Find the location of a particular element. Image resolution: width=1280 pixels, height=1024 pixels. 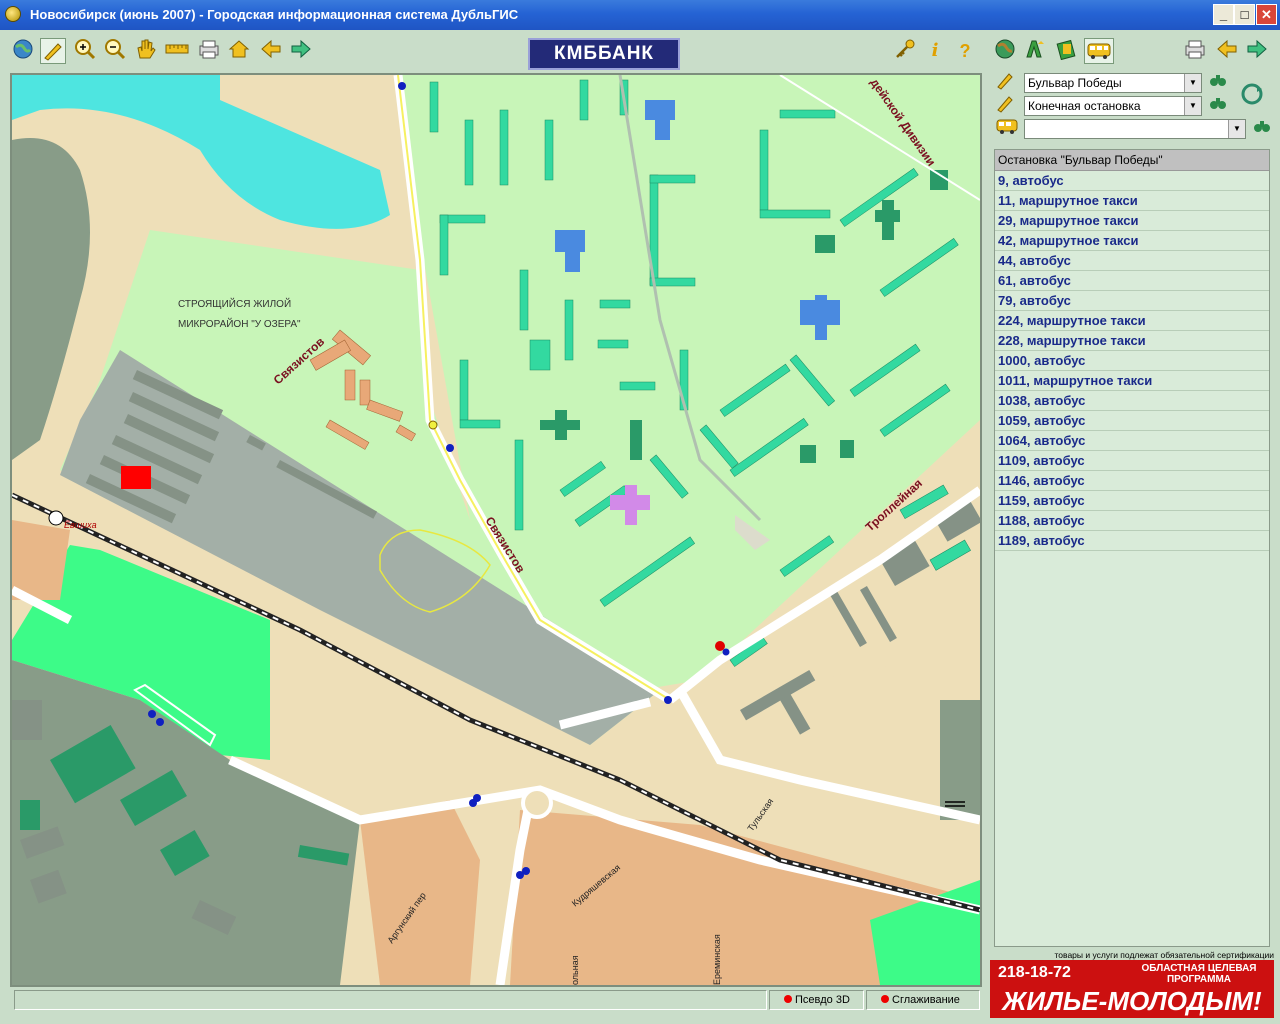

ad-program: ОБЛАСТНАЯ ЦЕЛЕВАЯ ПРОГРАММА is located at coordinates (1199, 974).